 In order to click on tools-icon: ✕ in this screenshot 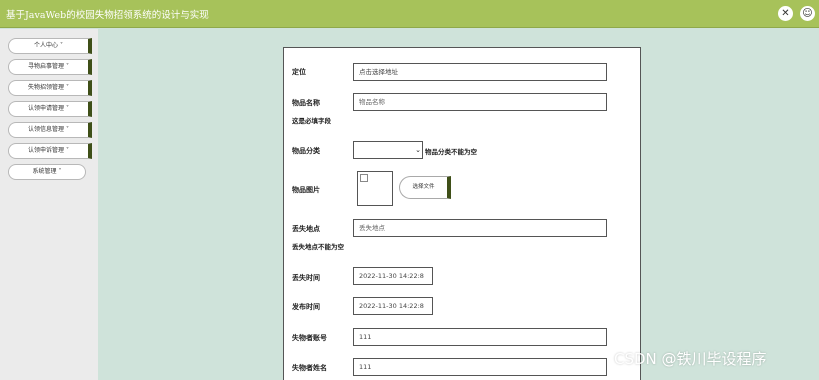, I will do `click(785, 13)`.